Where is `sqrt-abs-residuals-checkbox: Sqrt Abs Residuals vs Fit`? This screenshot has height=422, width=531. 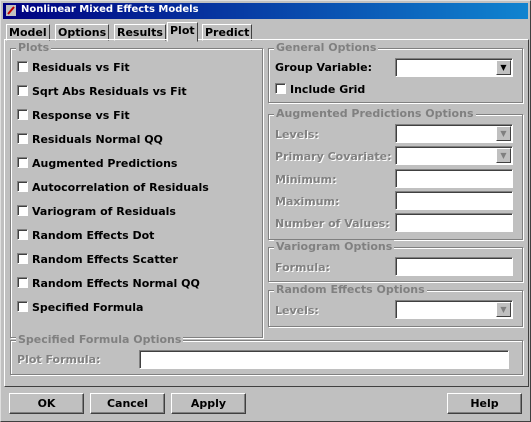
sqrt-abs-residuals-checkbox: Sqrt Abs Residuals vs Fit is located at coordinates (102, 92).